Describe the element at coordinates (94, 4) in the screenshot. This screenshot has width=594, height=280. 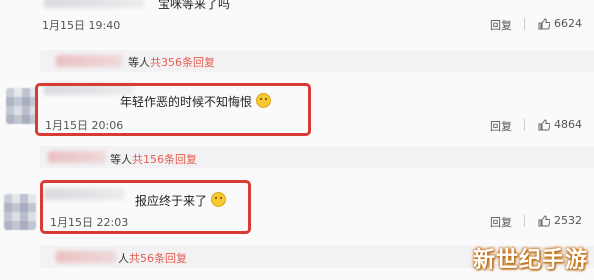
I see `commenter-name` at that location.